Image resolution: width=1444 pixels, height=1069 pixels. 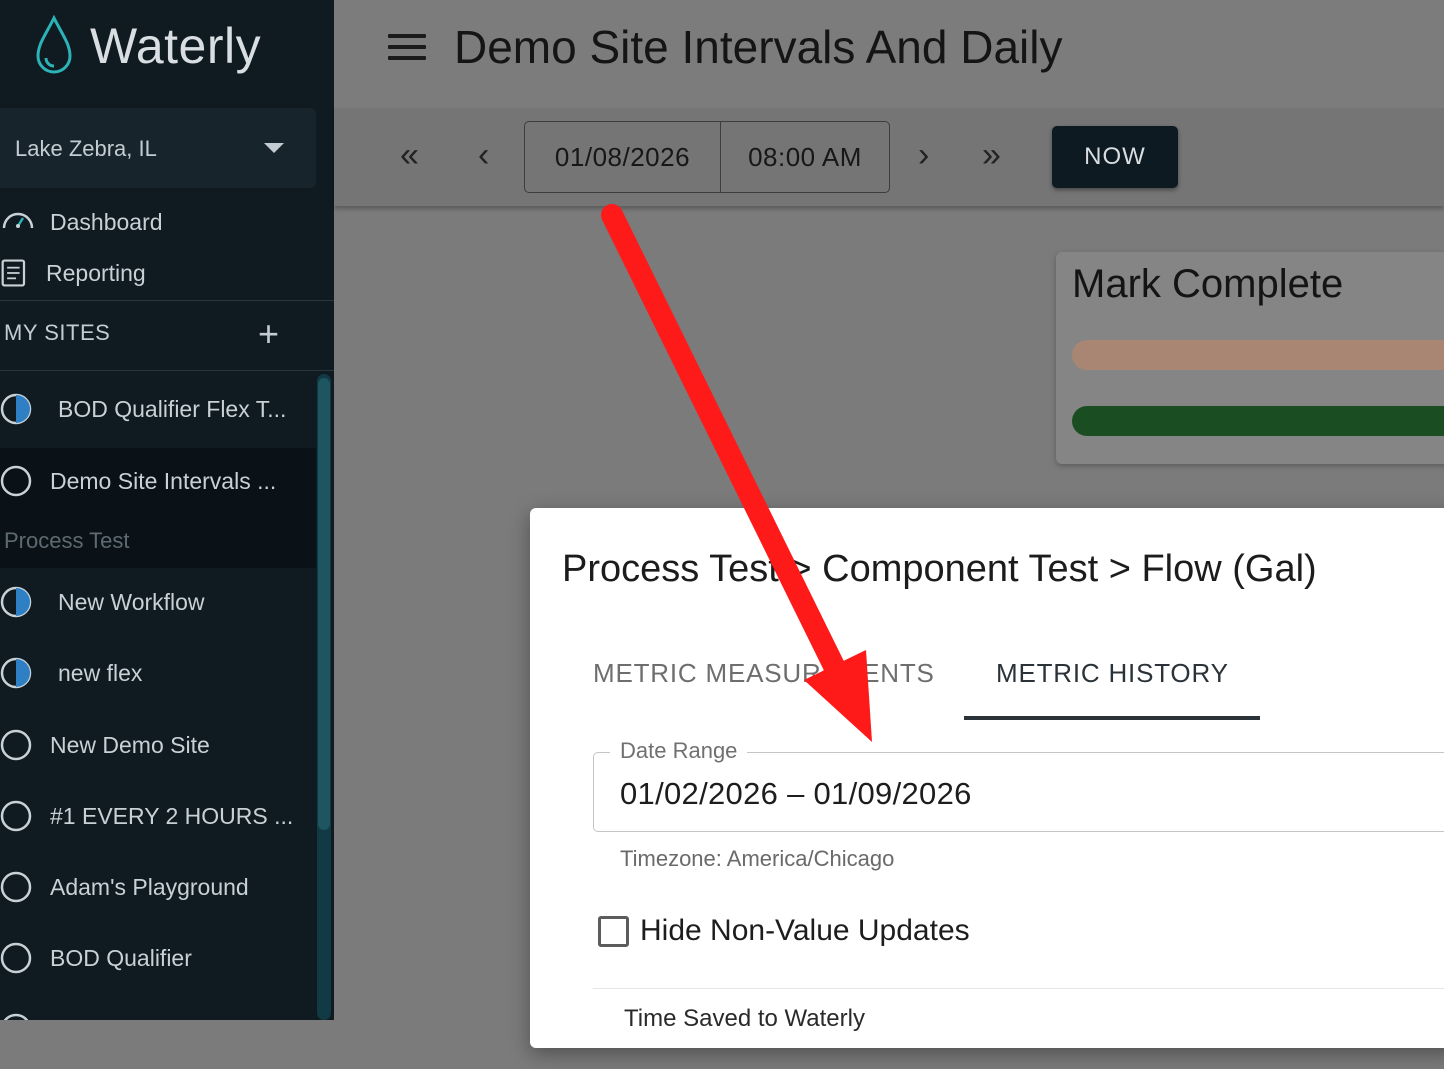 I want to click on hide-non-value-label: Hide Non-Value Updates, so click(x=805, y=931).